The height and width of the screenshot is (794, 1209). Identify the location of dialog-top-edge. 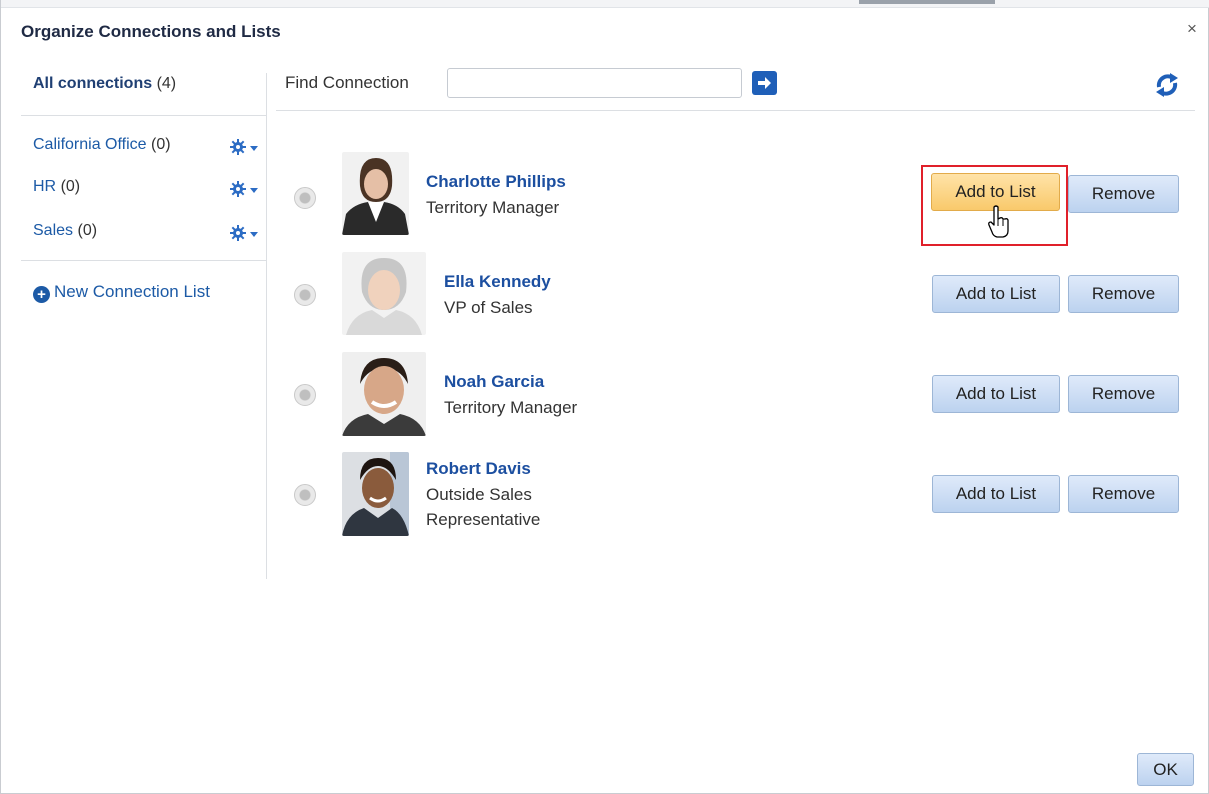
(605, 4).